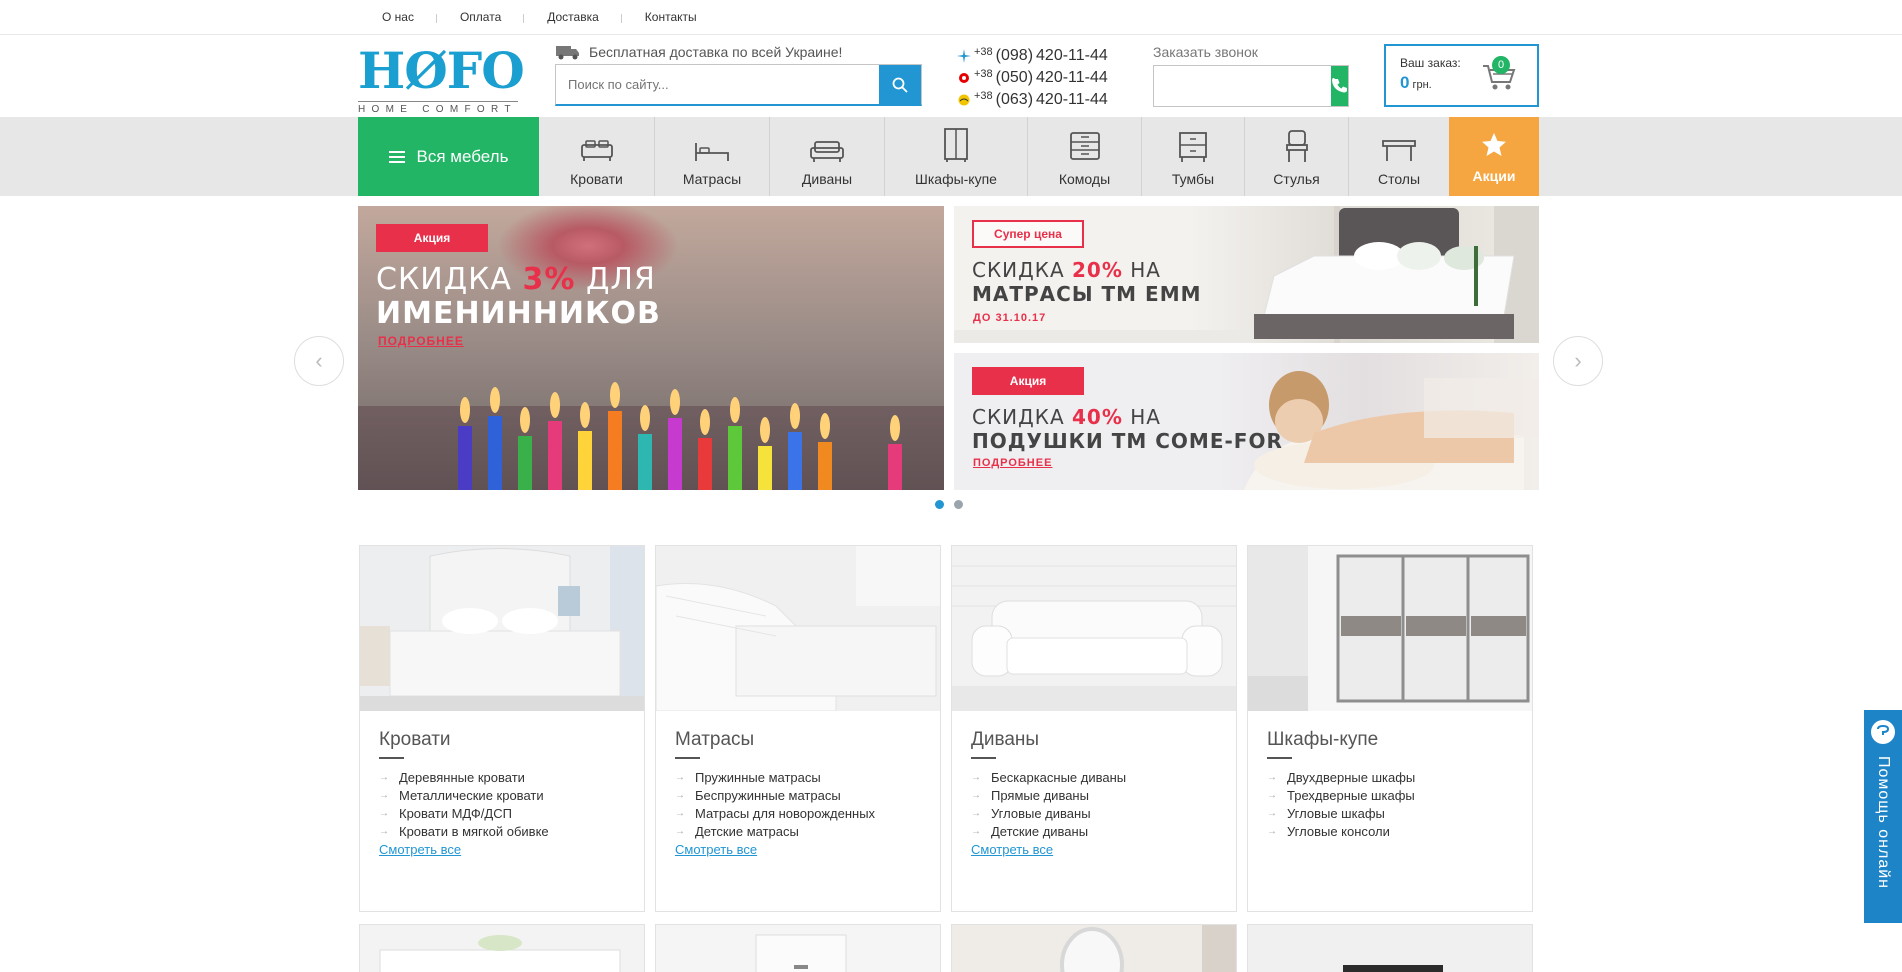 The height and width of the screenshot is (972, 1902). What do you see at coordinates (1193, 147) in the screenshot?
I see `nightstand-icon` at bounding box center [1193, 147].